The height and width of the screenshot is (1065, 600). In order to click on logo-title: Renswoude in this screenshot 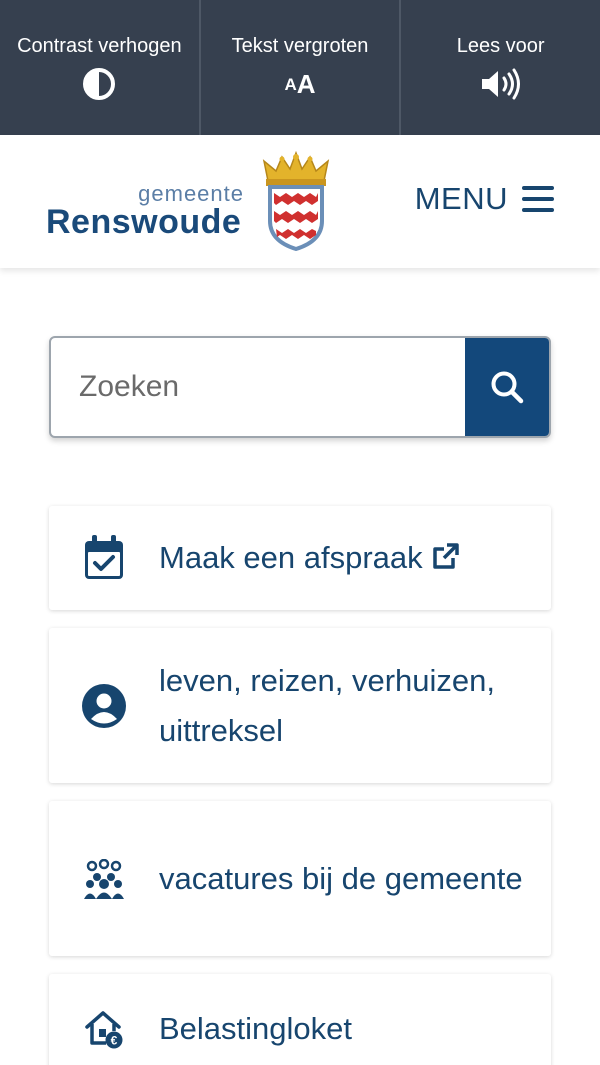, I will do `click(144, 222)`.